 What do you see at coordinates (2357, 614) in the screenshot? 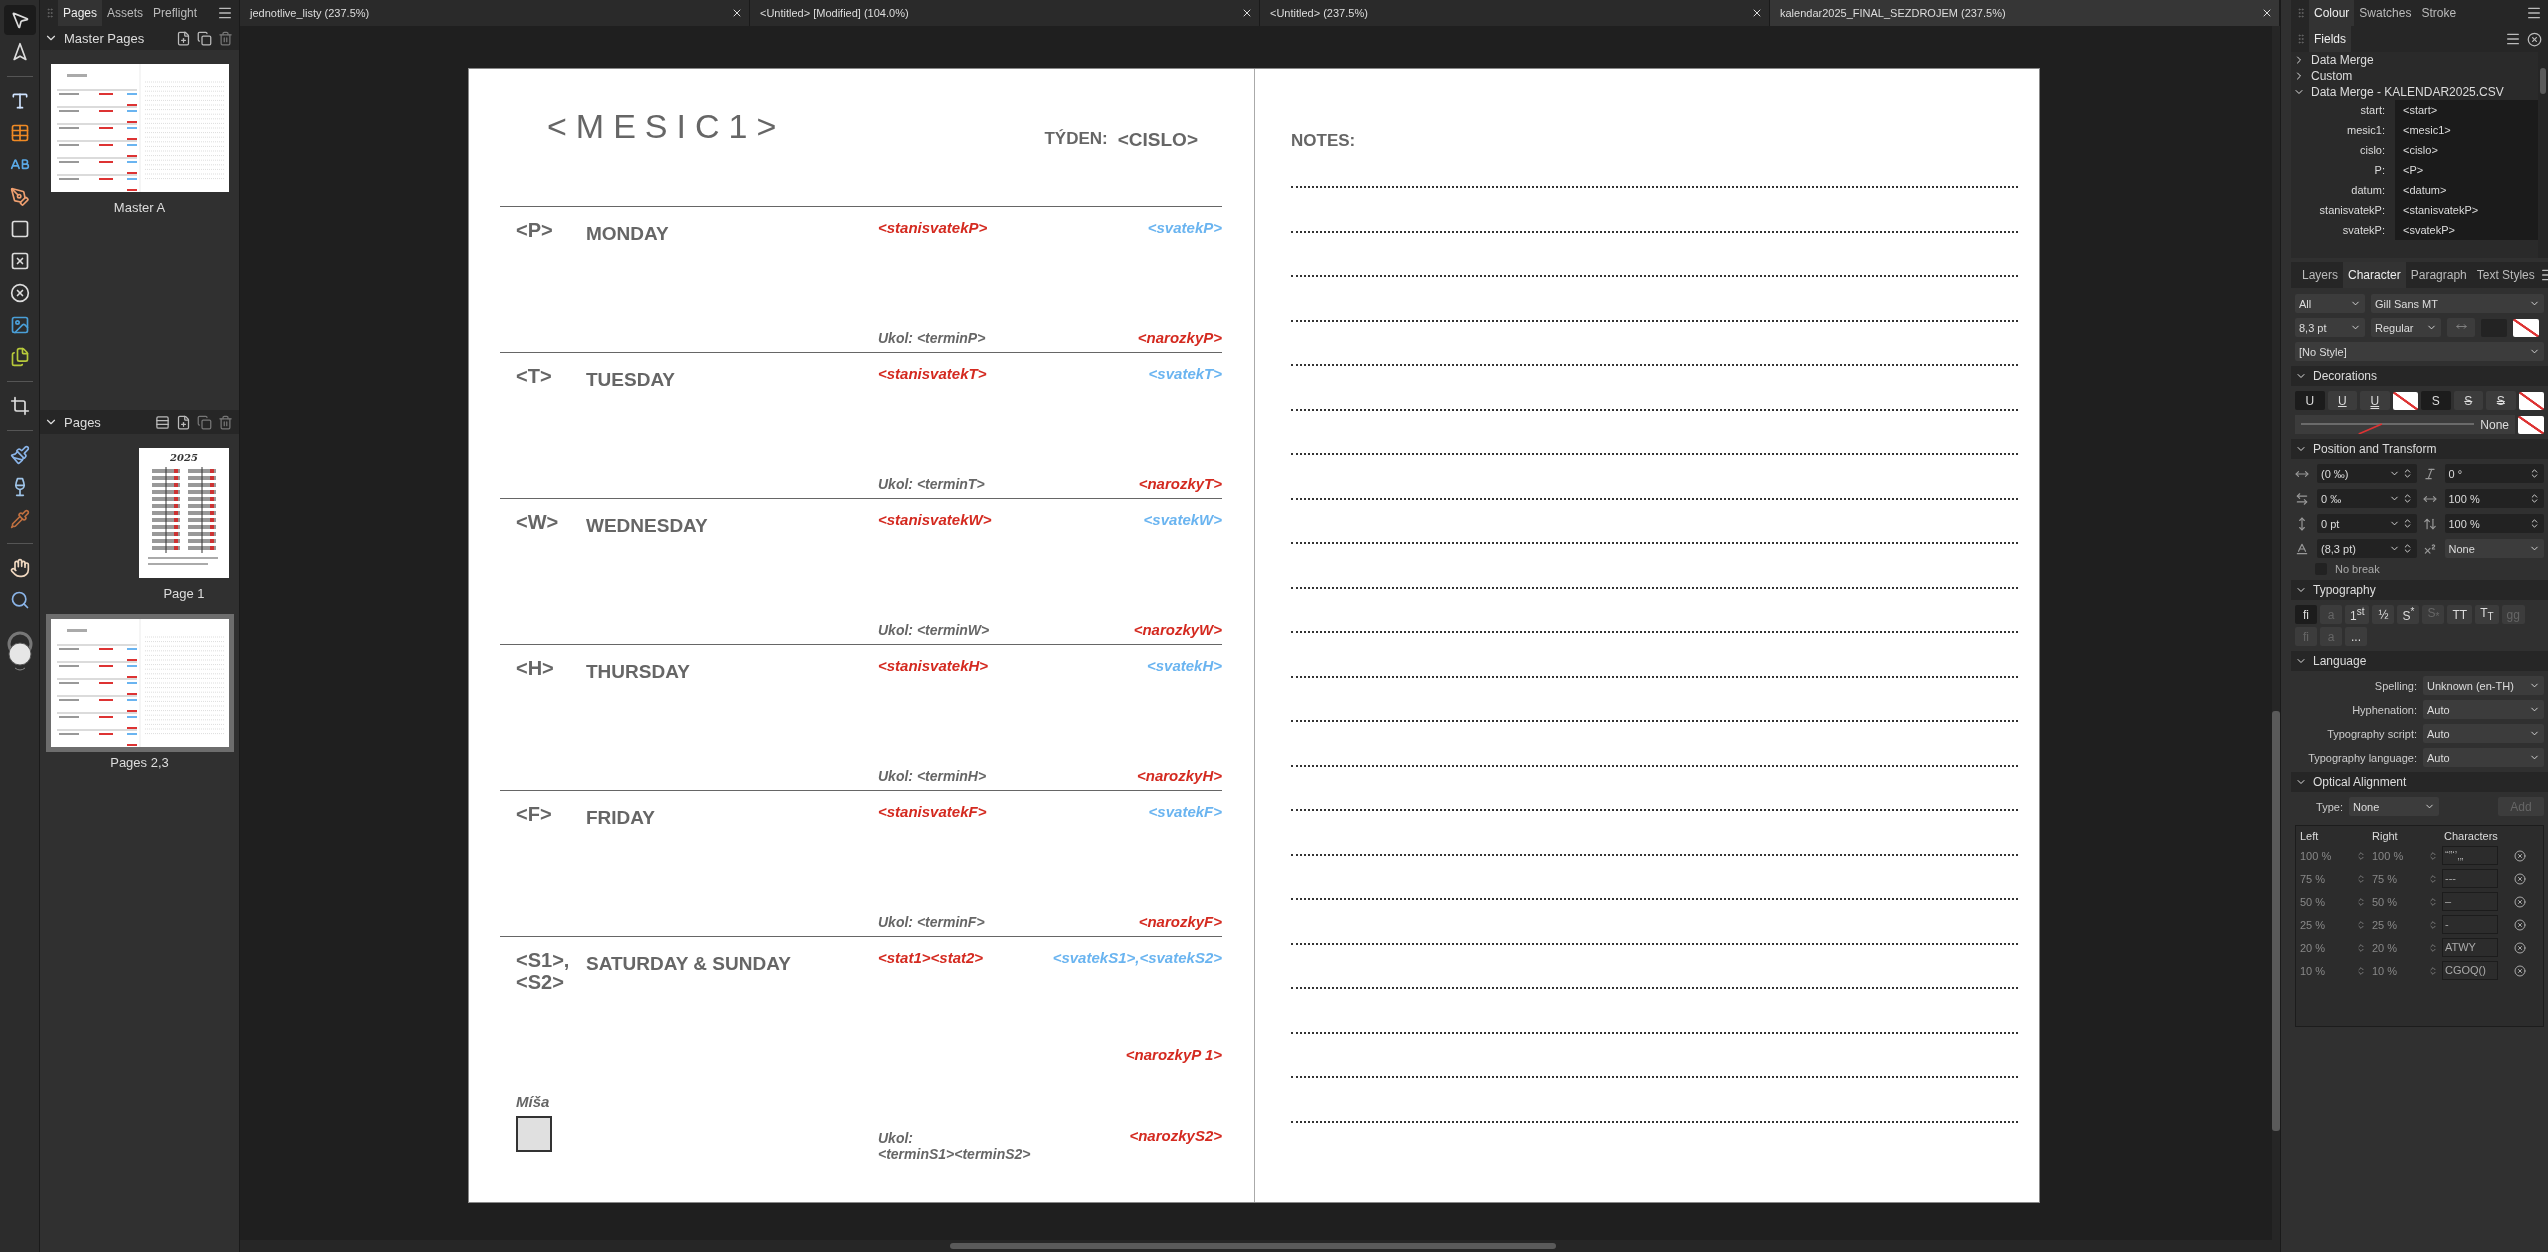
I see `typography-button: 1$^{st}$` at bounding box center [2357, 614].